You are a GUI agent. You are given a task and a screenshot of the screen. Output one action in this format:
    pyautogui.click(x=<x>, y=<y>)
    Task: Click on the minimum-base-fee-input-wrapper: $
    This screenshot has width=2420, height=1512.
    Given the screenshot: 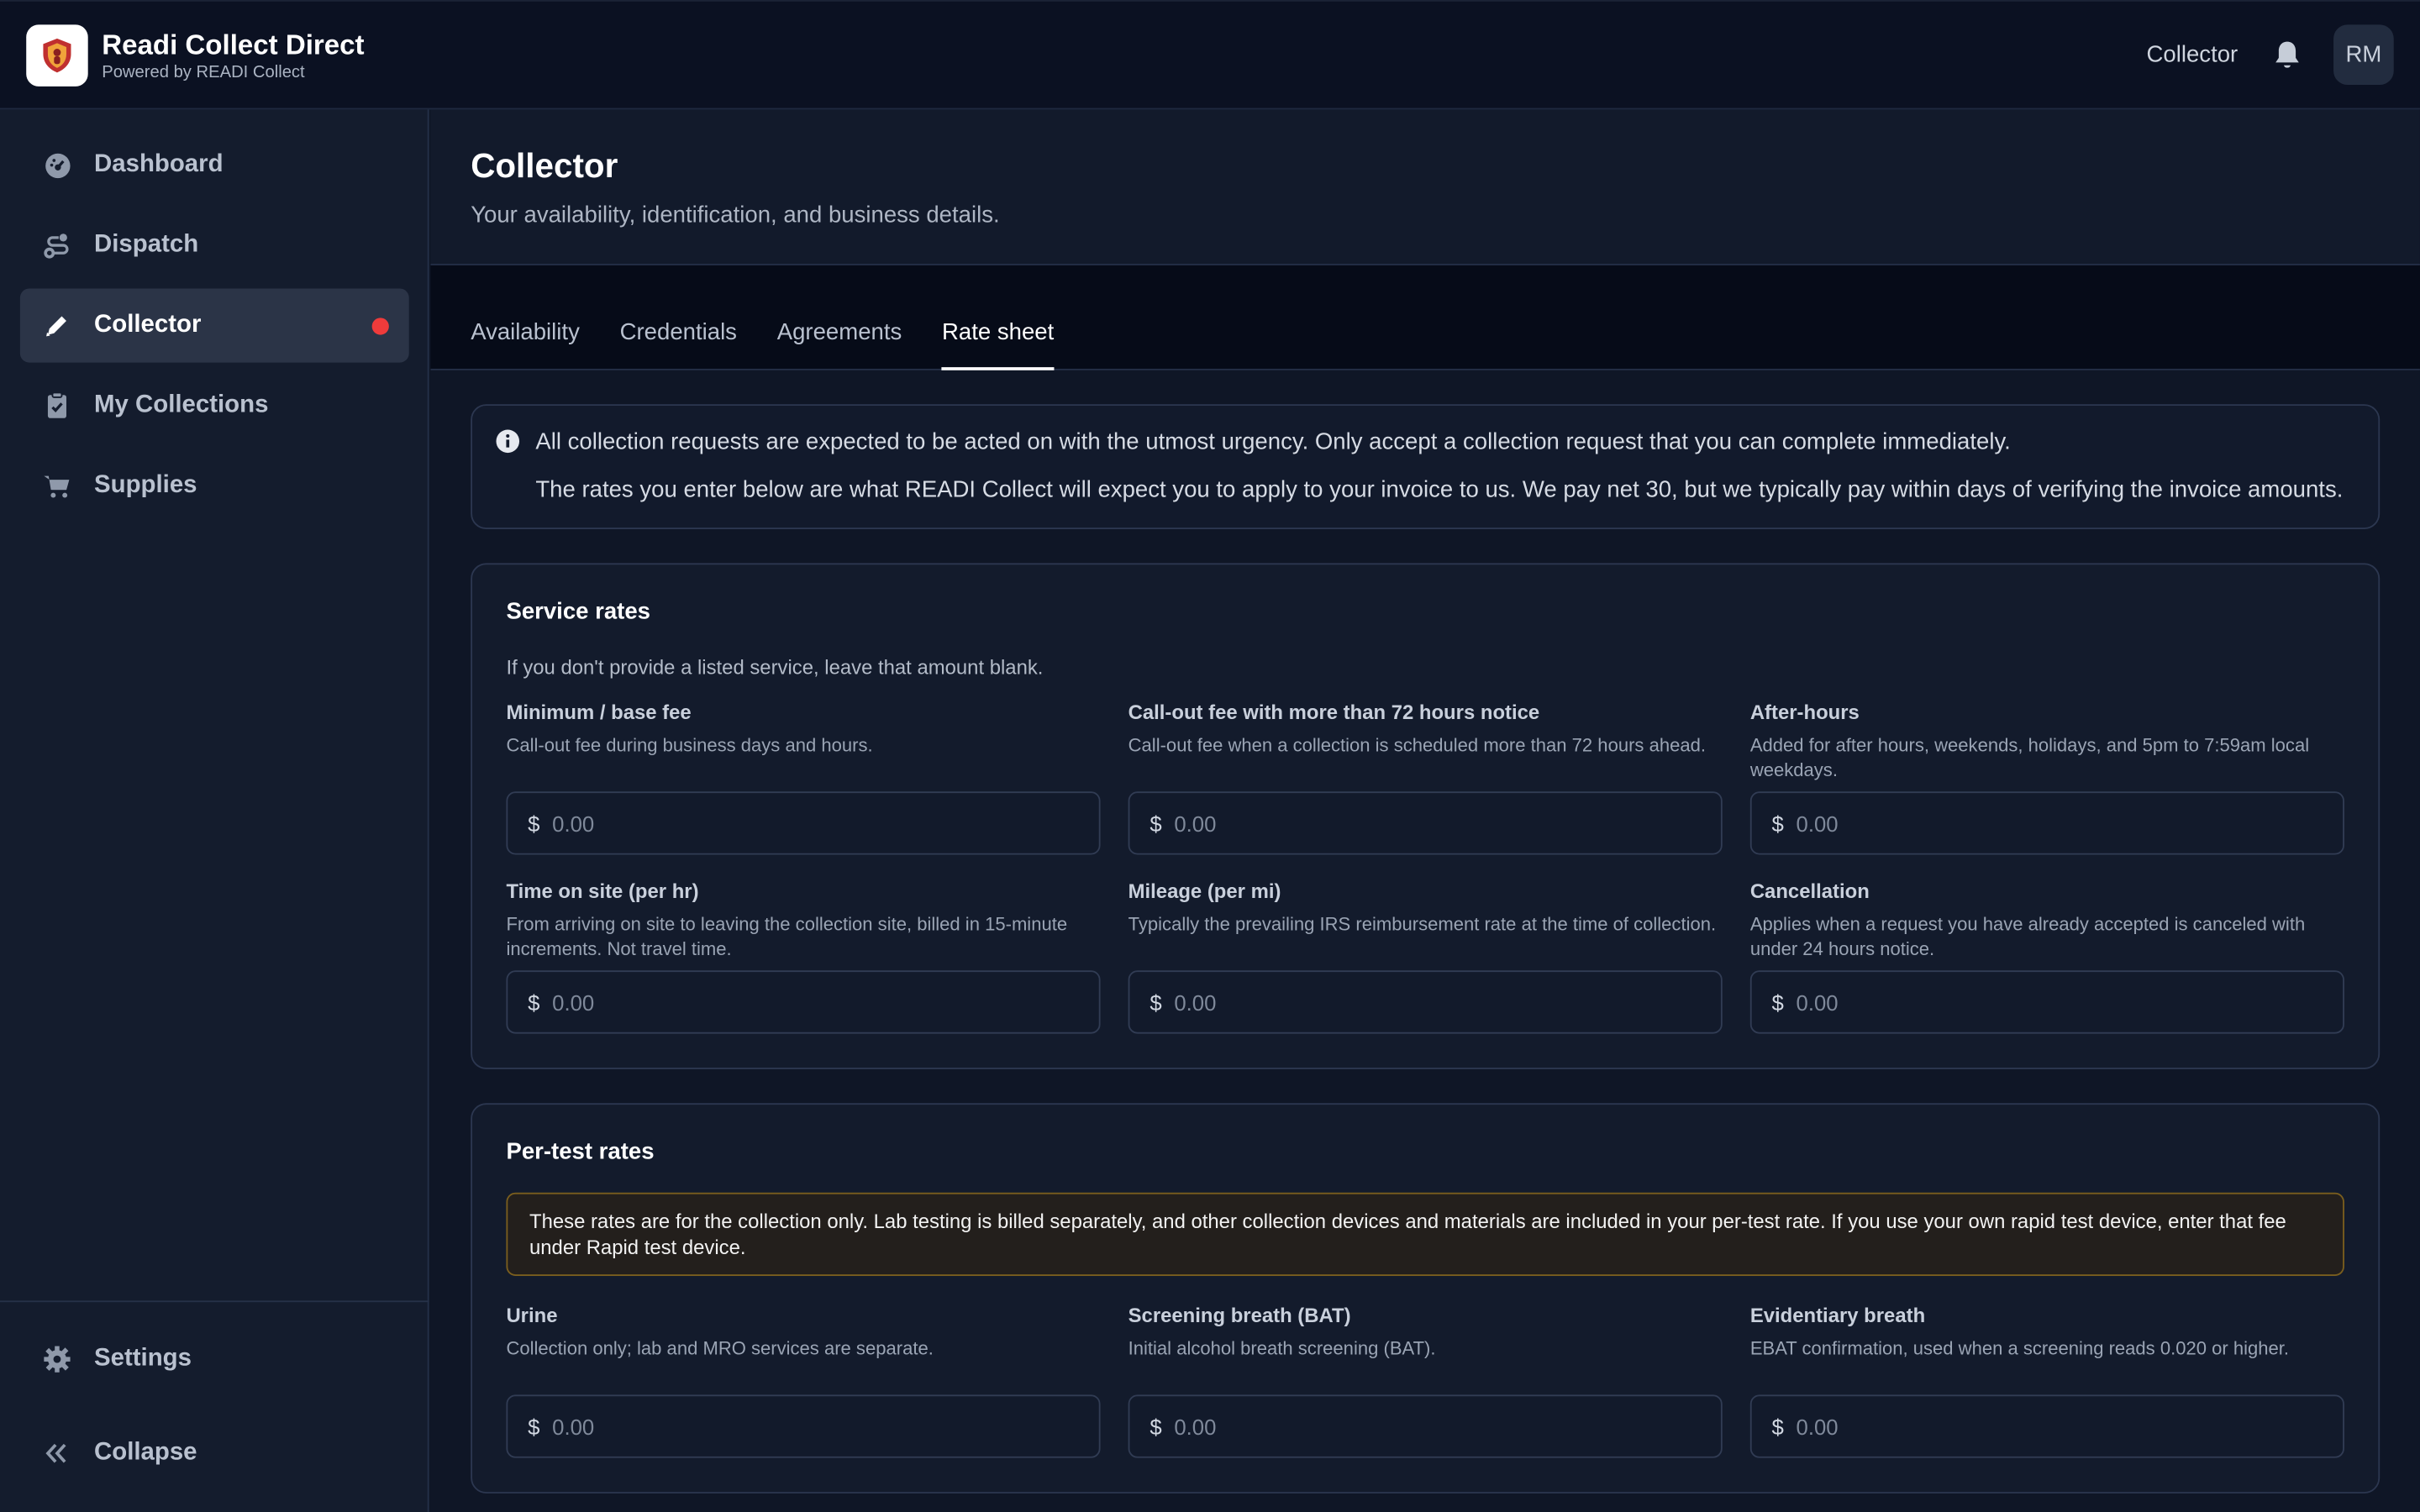 What is the action you would take?
    pyautogui.click(x=803, y=823)
    